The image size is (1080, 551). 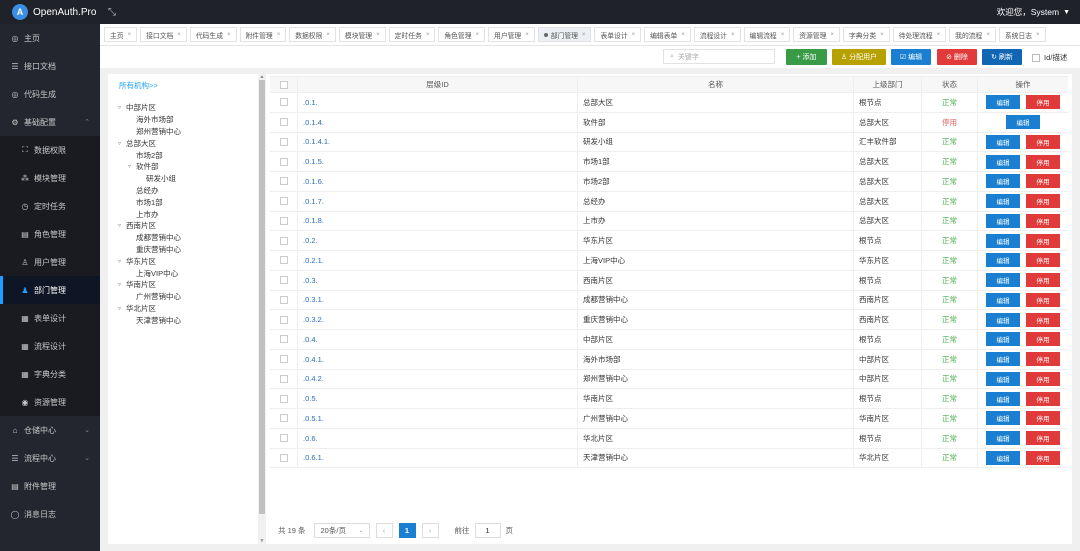 What do you see at coordinates (183, 191) in the screenshot?
I see `tree-node: 总经办` at bounding box center [183, 191].